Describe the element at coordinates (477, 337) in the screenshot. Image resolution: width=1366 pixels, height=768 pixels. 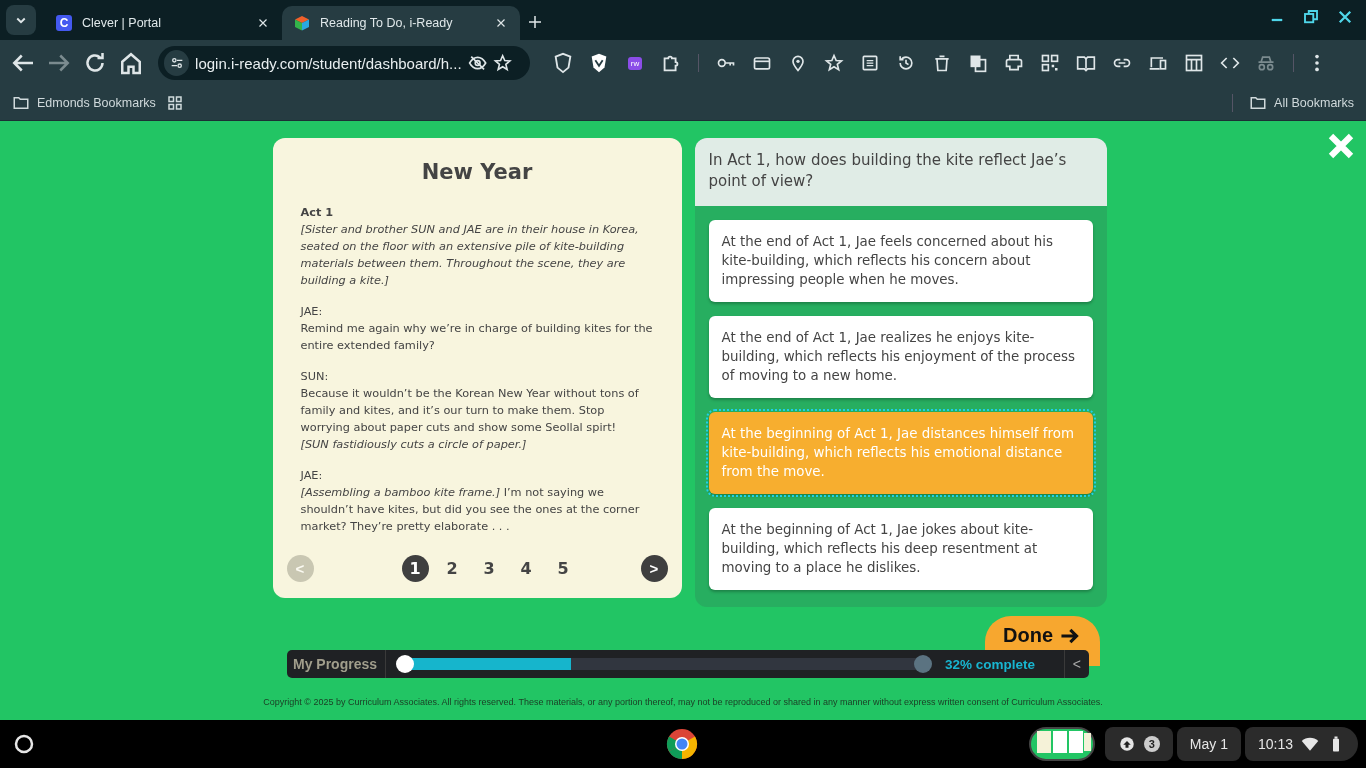
I see `dialogue-text: Remind me again why we’re in charge of building kites for the entire extended family?` at that location.